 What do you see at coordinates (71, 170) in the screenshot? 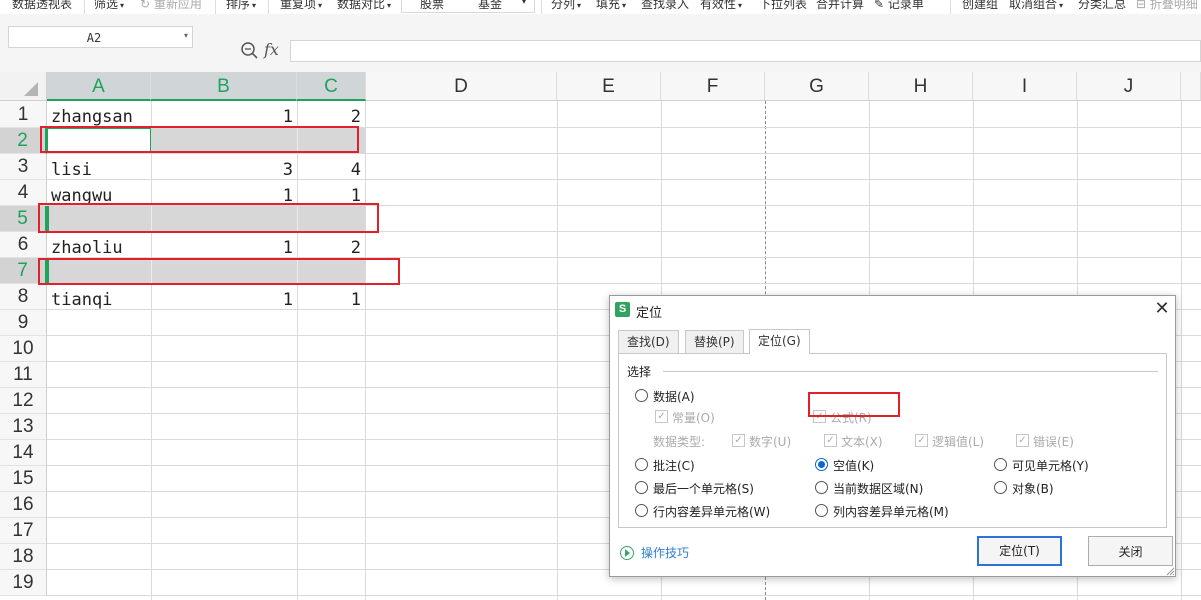
I see `cell-a3: lisi` at bounding box center [71, 170].